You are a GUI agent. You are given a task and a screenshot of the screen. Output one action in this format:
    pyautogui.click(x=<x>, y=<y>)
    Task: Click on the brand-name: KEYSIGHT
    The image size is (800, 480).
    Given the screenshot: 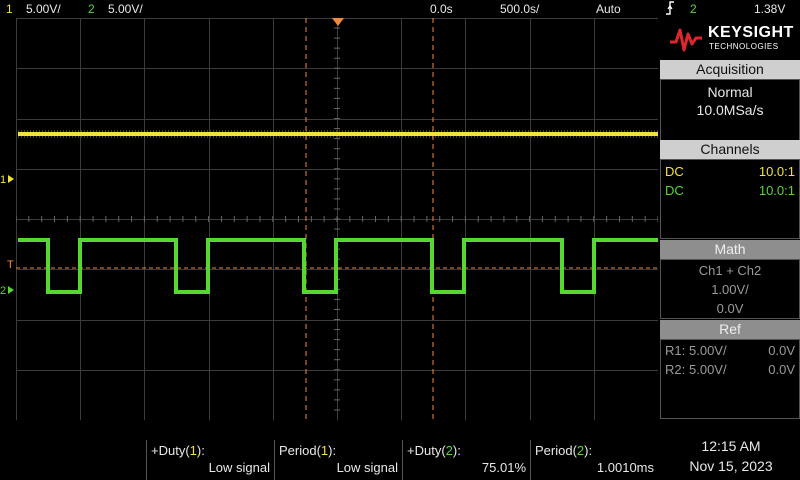 What is the action you would take?
    pyautogui.click(x=751, y=32)
    